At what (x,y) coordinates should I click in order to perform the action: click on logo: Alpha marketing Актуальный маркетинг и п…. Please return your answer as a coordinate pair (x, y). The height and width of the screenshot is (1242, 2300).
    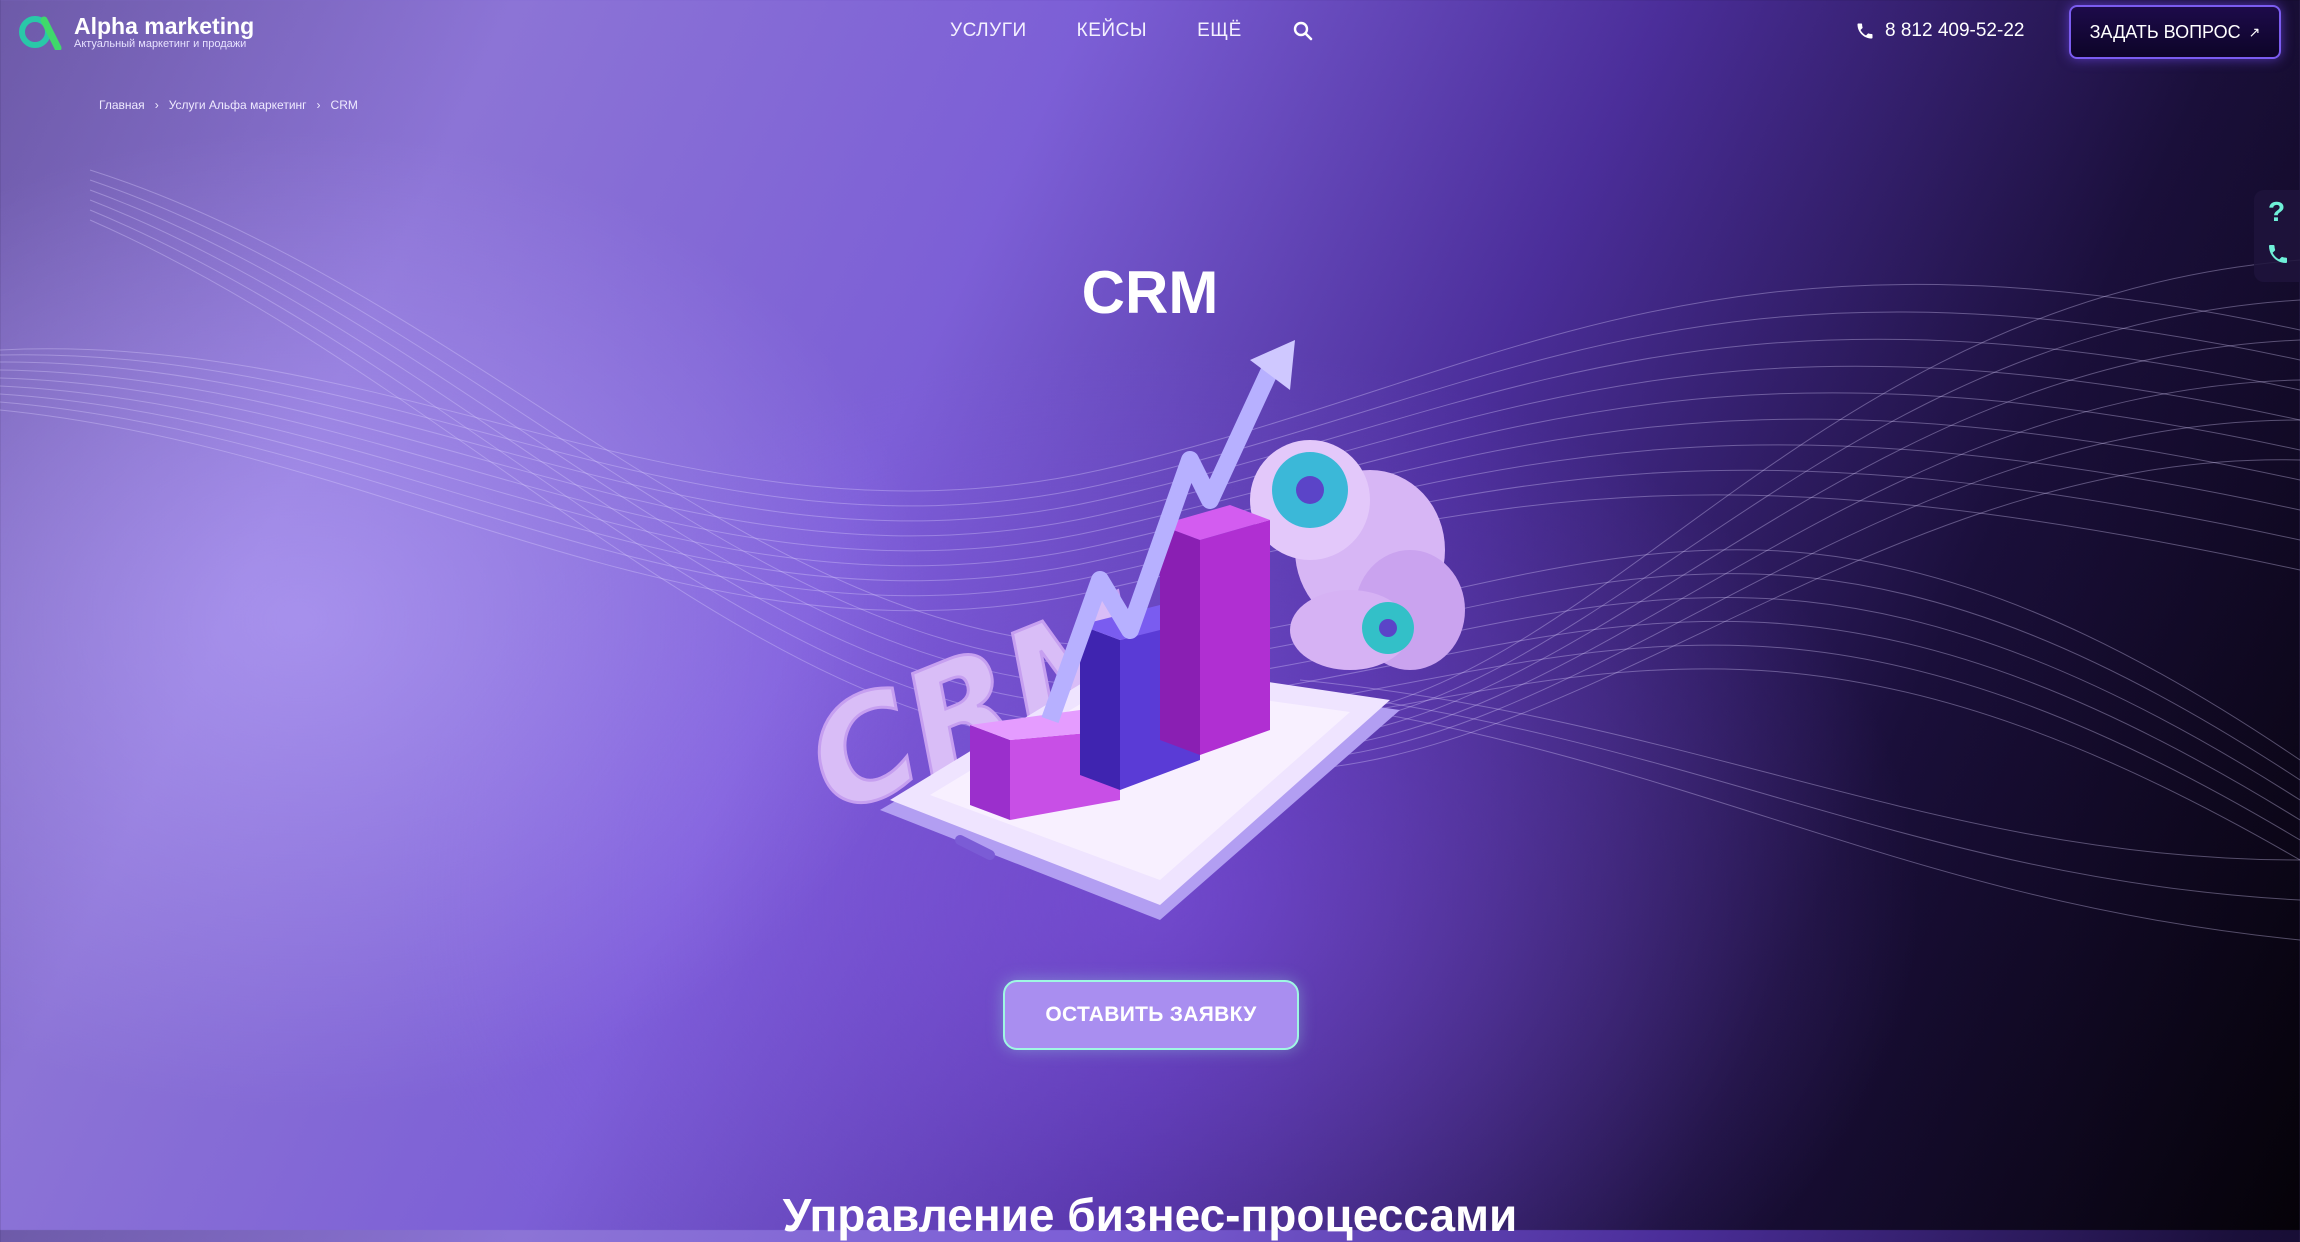
    Looking at the image, I should click on (136, 32).